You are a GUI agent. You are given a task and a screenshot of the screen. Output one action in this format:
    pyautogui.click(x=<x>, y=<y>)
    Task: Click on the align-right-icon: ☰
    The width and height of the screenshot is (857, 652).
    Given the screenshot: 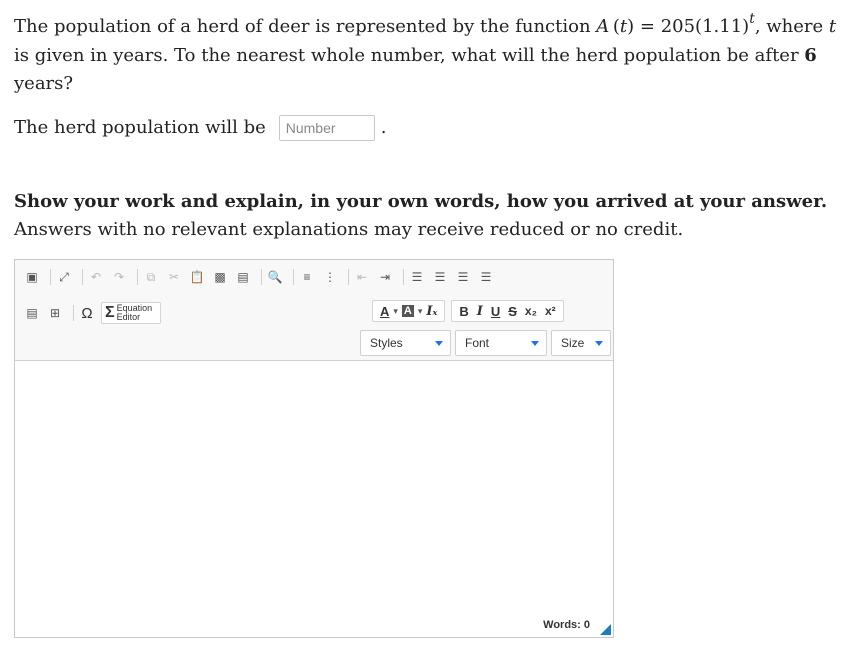 What is the action you would take?
    pyautogui.click(x=463, y=277)
    